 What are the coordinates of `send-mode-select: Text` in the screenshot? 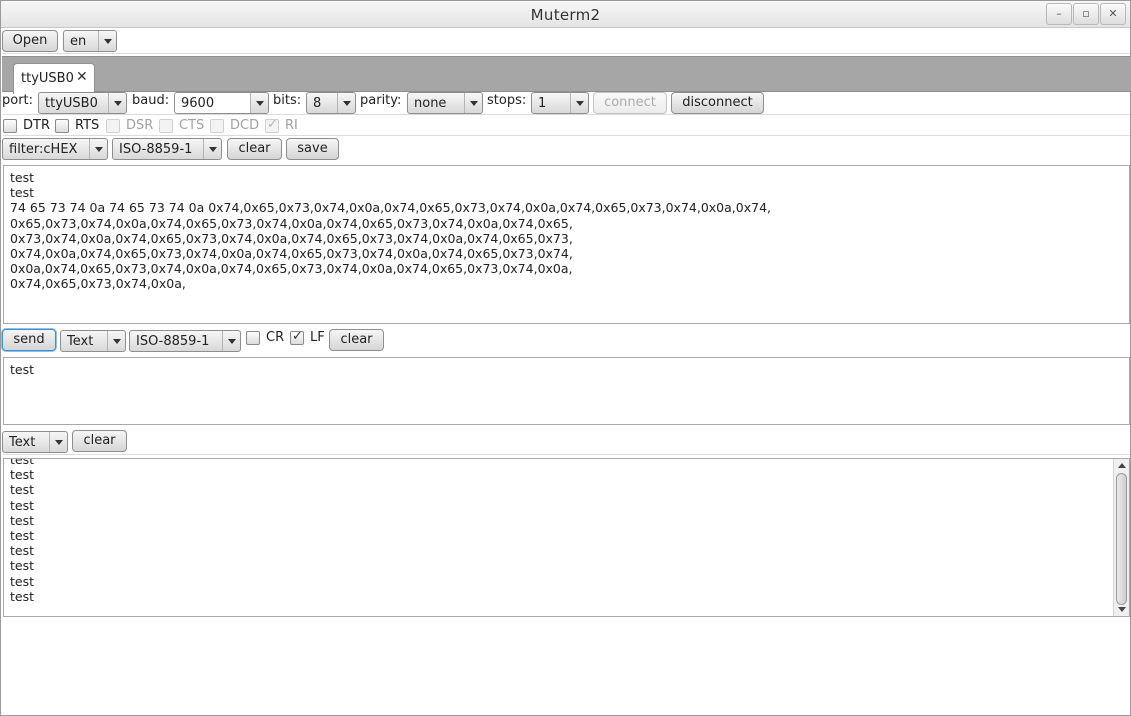 It's located at (93, 341).